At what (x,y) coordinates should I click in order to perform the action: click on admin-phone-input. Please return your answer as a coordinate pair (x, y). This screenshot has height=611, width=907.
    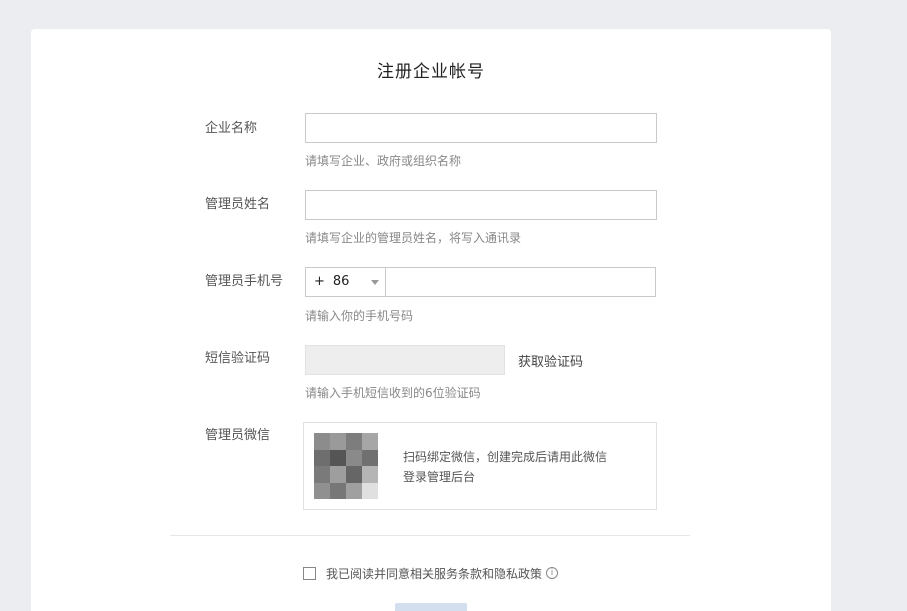
    Looking at the image, I should click on (521, 282).